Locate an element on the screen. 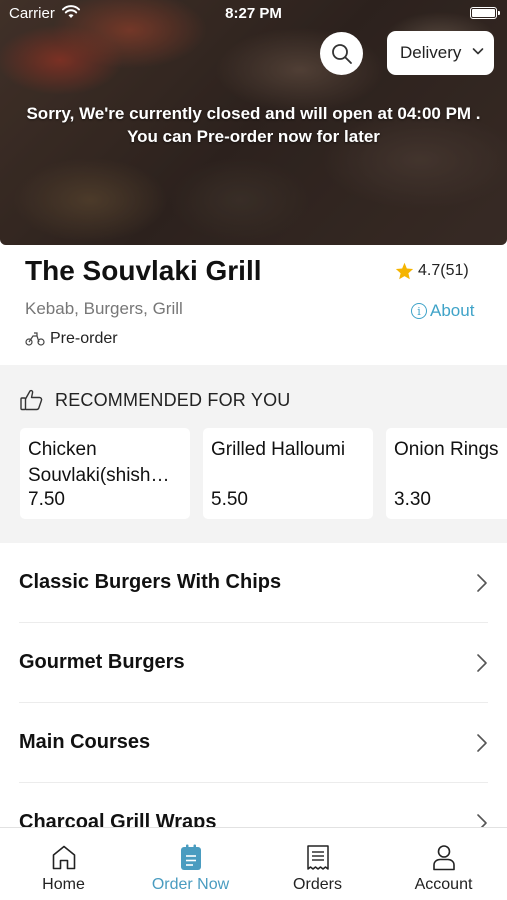 This screenshot has width=507, height=900. search-button is located at coordinates (341, 53).